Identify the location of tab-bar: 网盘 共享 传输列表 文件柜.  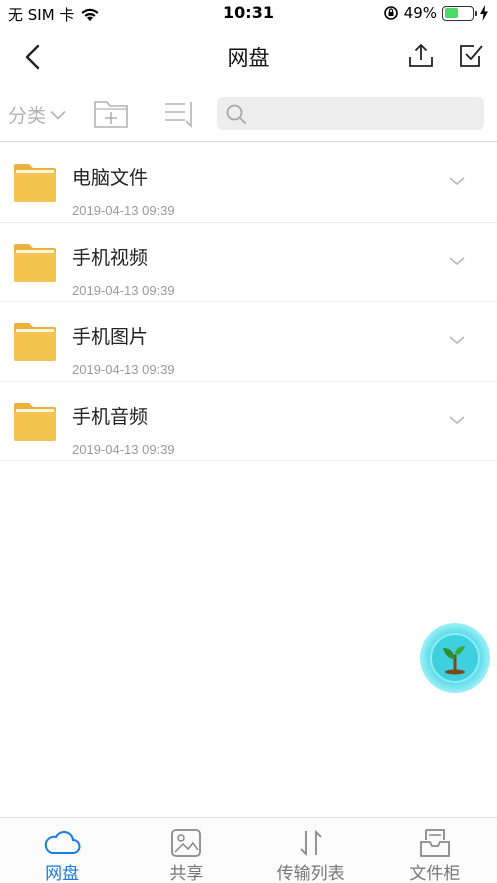
(248, 850).